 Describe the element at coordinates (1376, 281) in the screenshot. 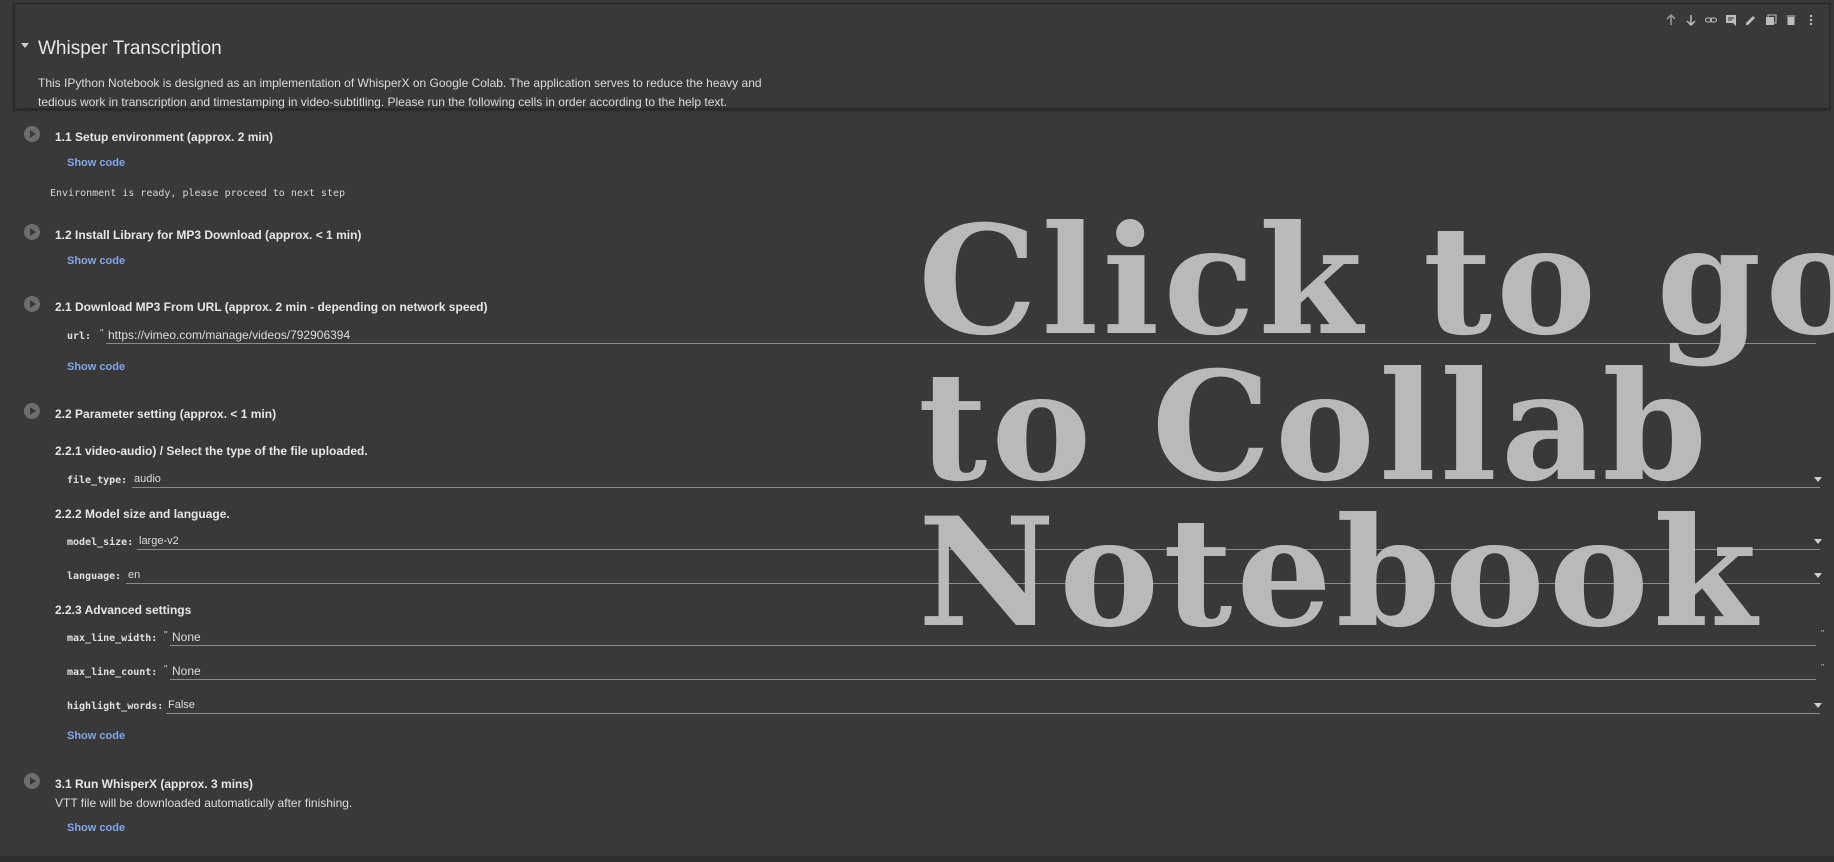

I see `overlay-line-1: Click to go` at that location.